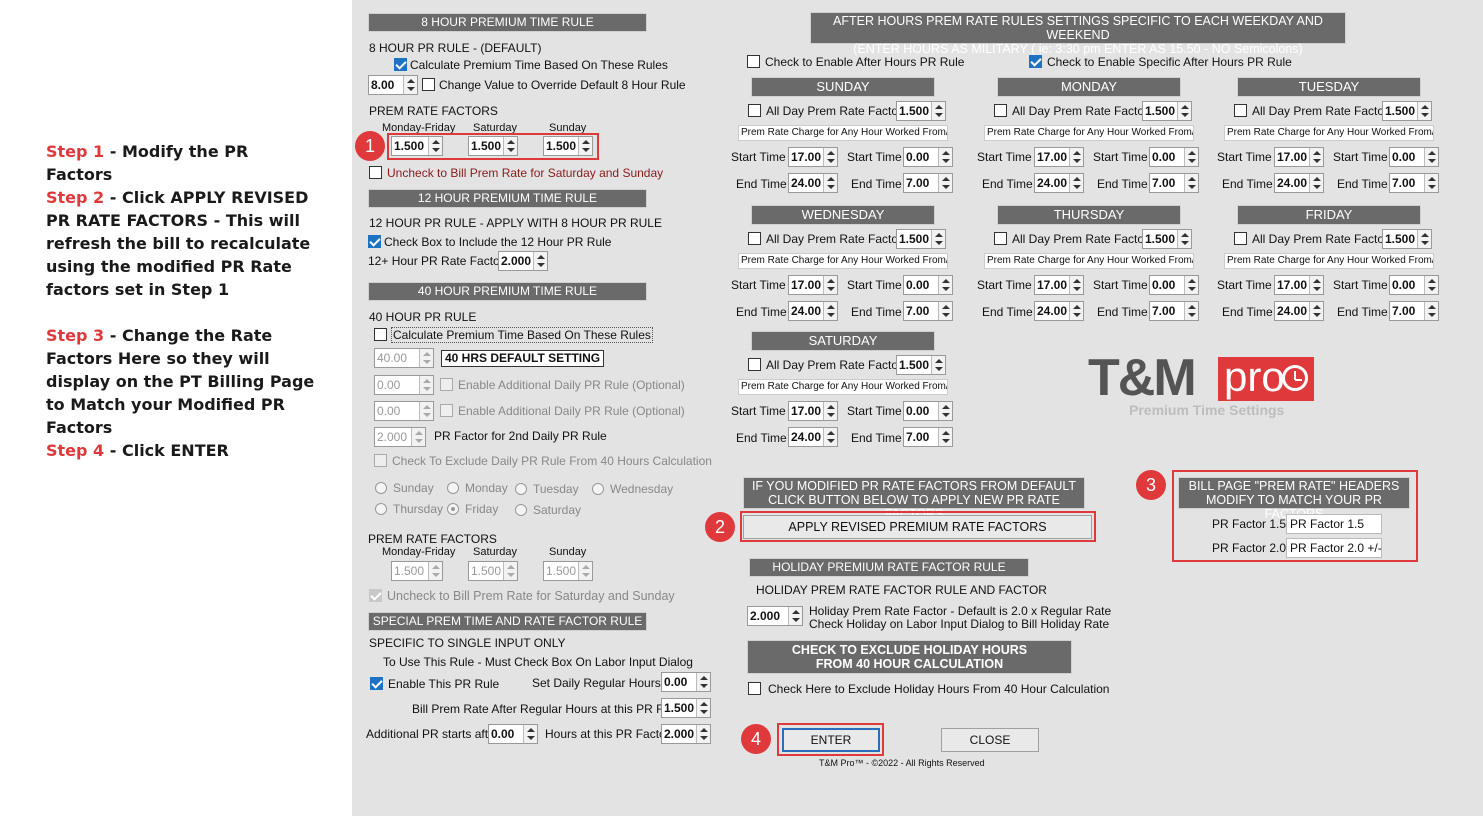  What do you see at coordinates (375, 595) in the screenshot?
I see `forty-weekend-checkbox` at bounding box center [375, 595].